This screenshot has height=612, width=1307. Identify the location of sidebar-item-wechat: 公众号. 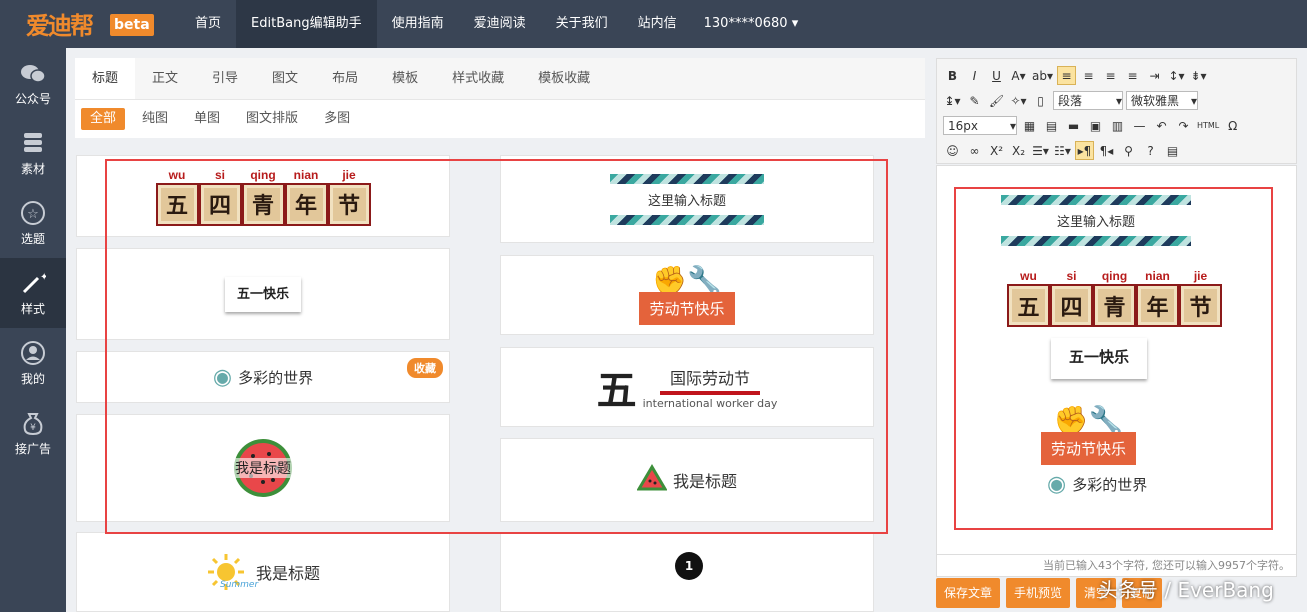
(33, 83).